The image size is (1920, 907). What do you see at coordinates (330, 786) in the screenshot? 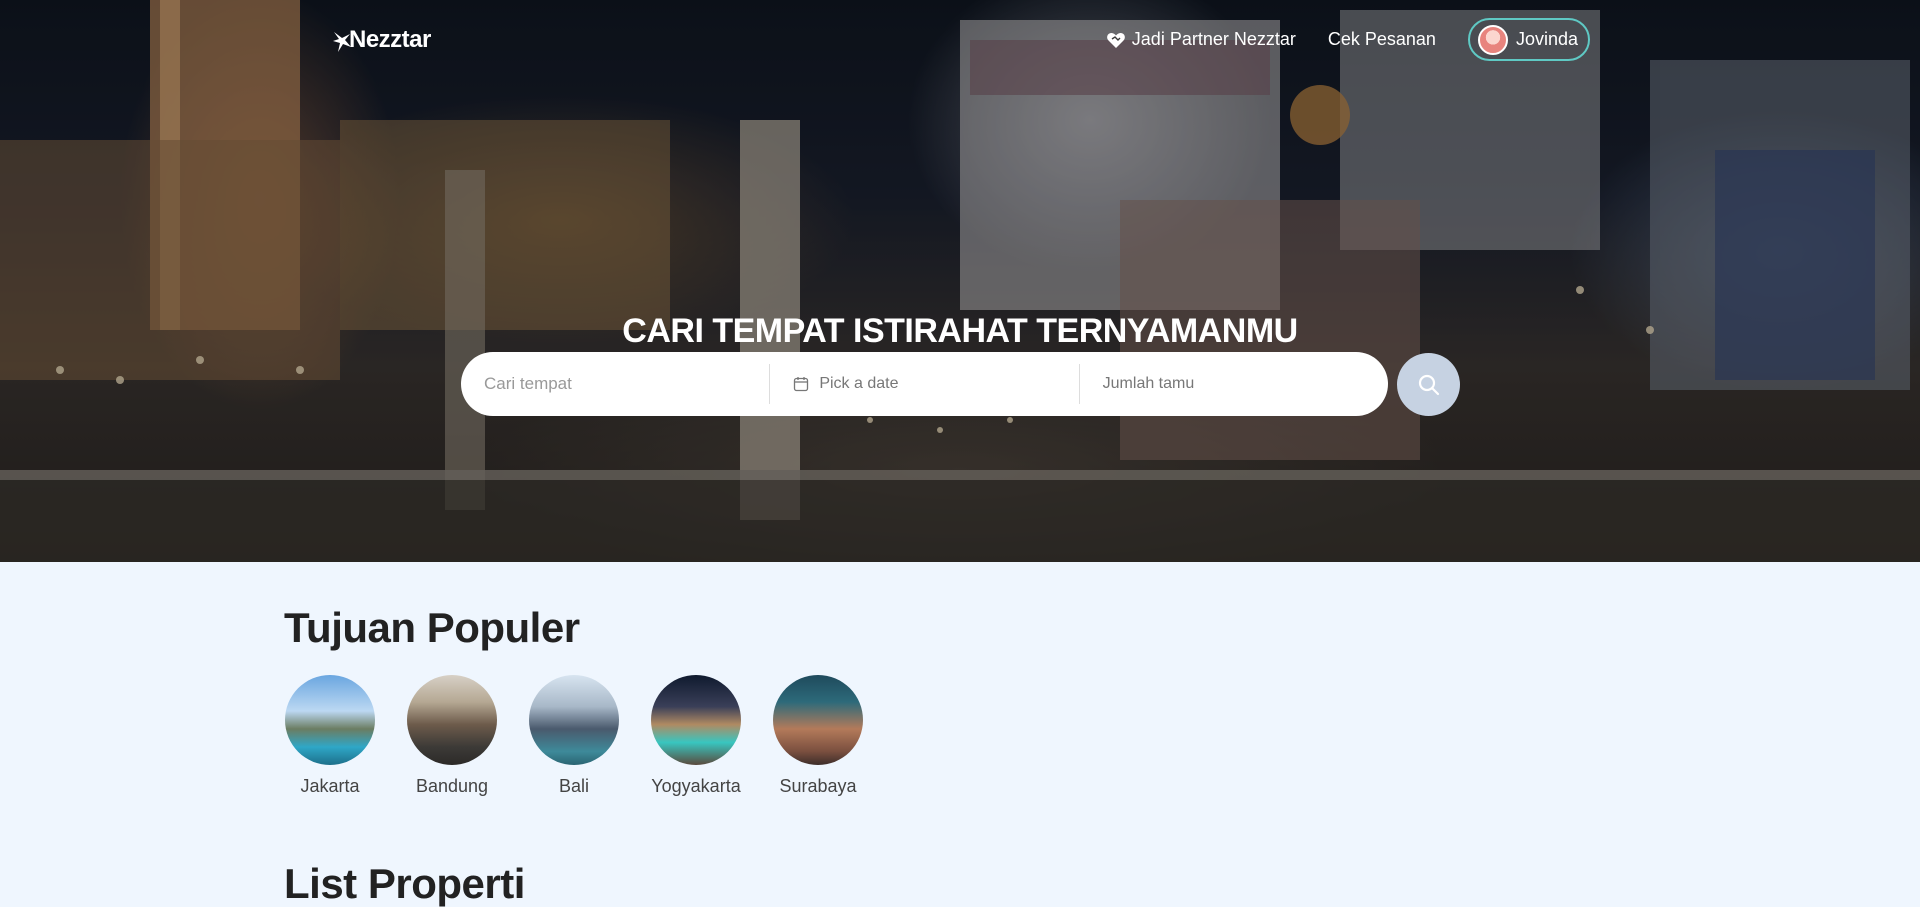
I see `destination-name: Jakarta` at bounding box center [330, 786].